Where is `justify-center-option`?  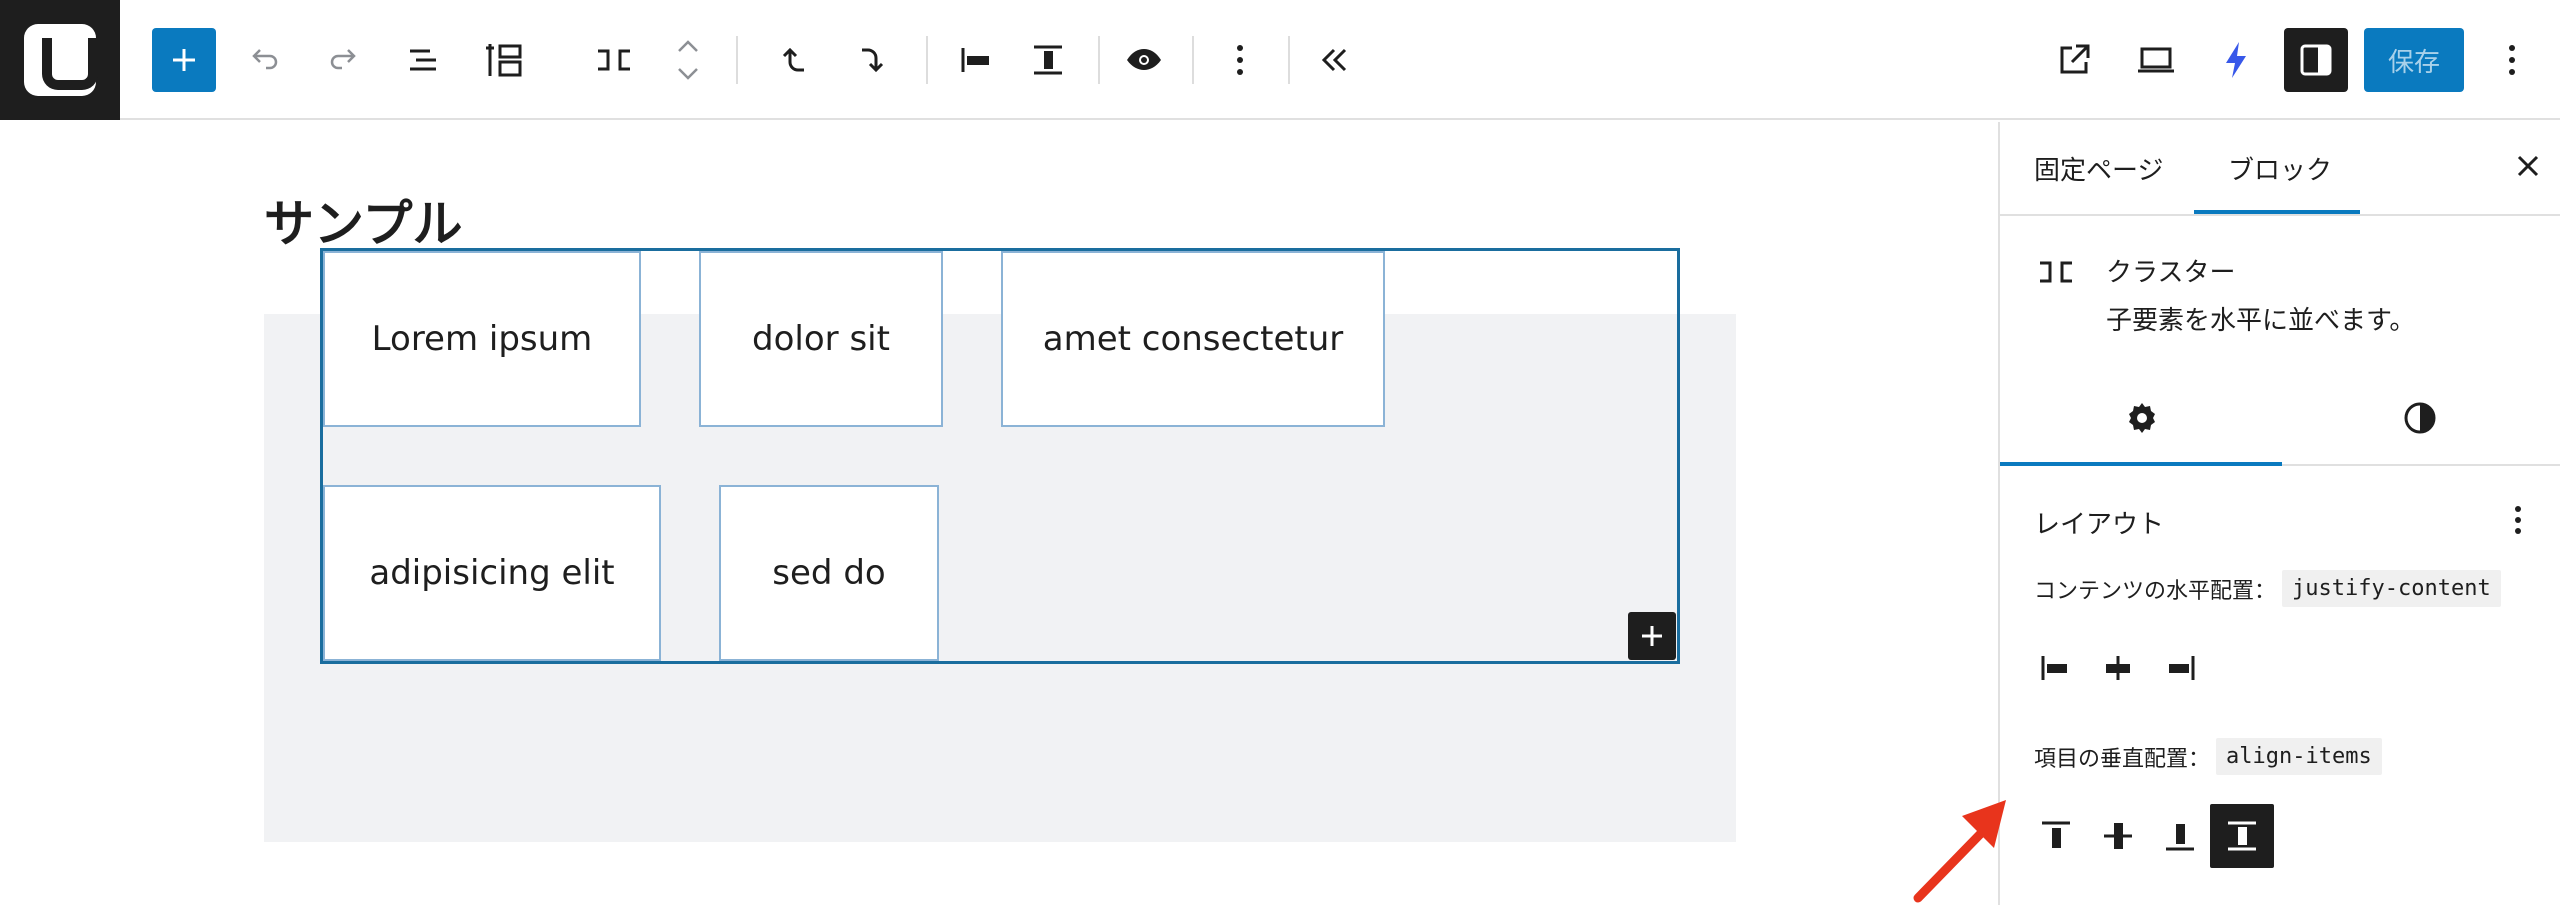
justify-center-option is located at coordinates (2118, 668).